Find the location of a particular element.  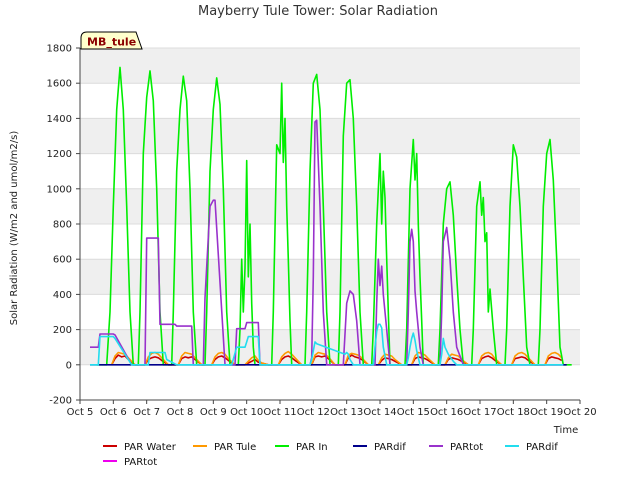

x-tick-label: Oct 16 is located at coordinates (446, 412).